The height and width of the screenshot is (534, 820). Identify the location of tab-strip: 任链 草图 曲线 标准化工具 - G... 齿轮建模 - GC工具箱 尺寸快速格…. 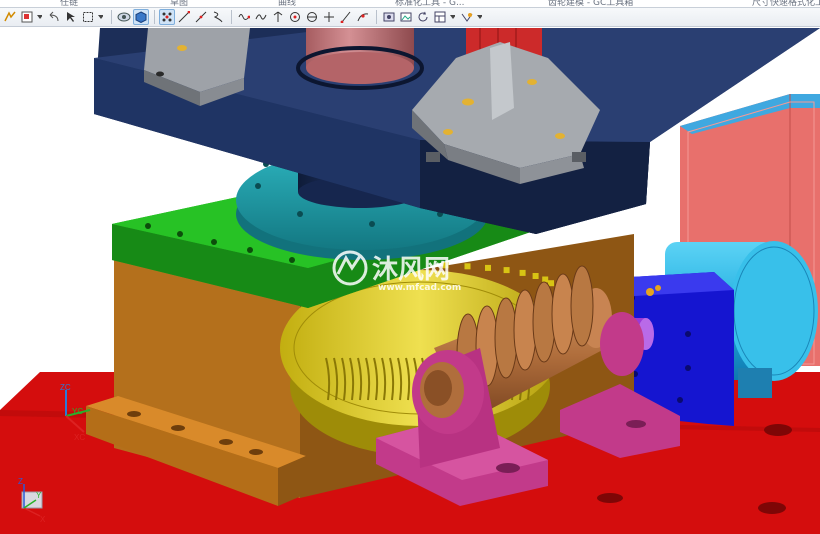
(410, 4).